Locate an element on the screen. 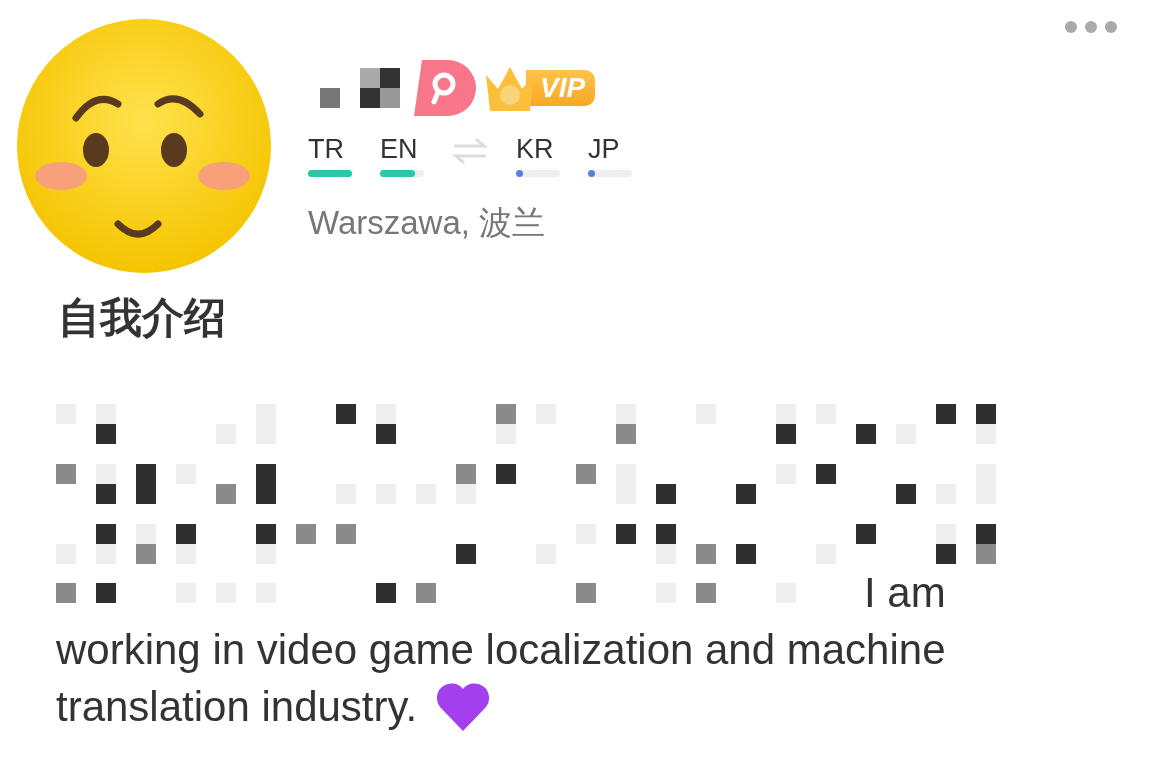 The image size is (1170, 761). exchange-arrows-icon is located at coordinates (470, 151).